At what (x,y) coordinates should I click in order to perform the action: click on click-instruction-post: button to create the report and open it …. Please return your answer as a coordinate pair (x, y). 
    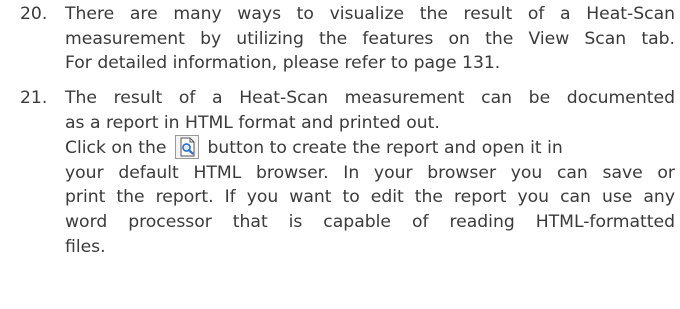
    Looking at the image, I should click on (385, 148).